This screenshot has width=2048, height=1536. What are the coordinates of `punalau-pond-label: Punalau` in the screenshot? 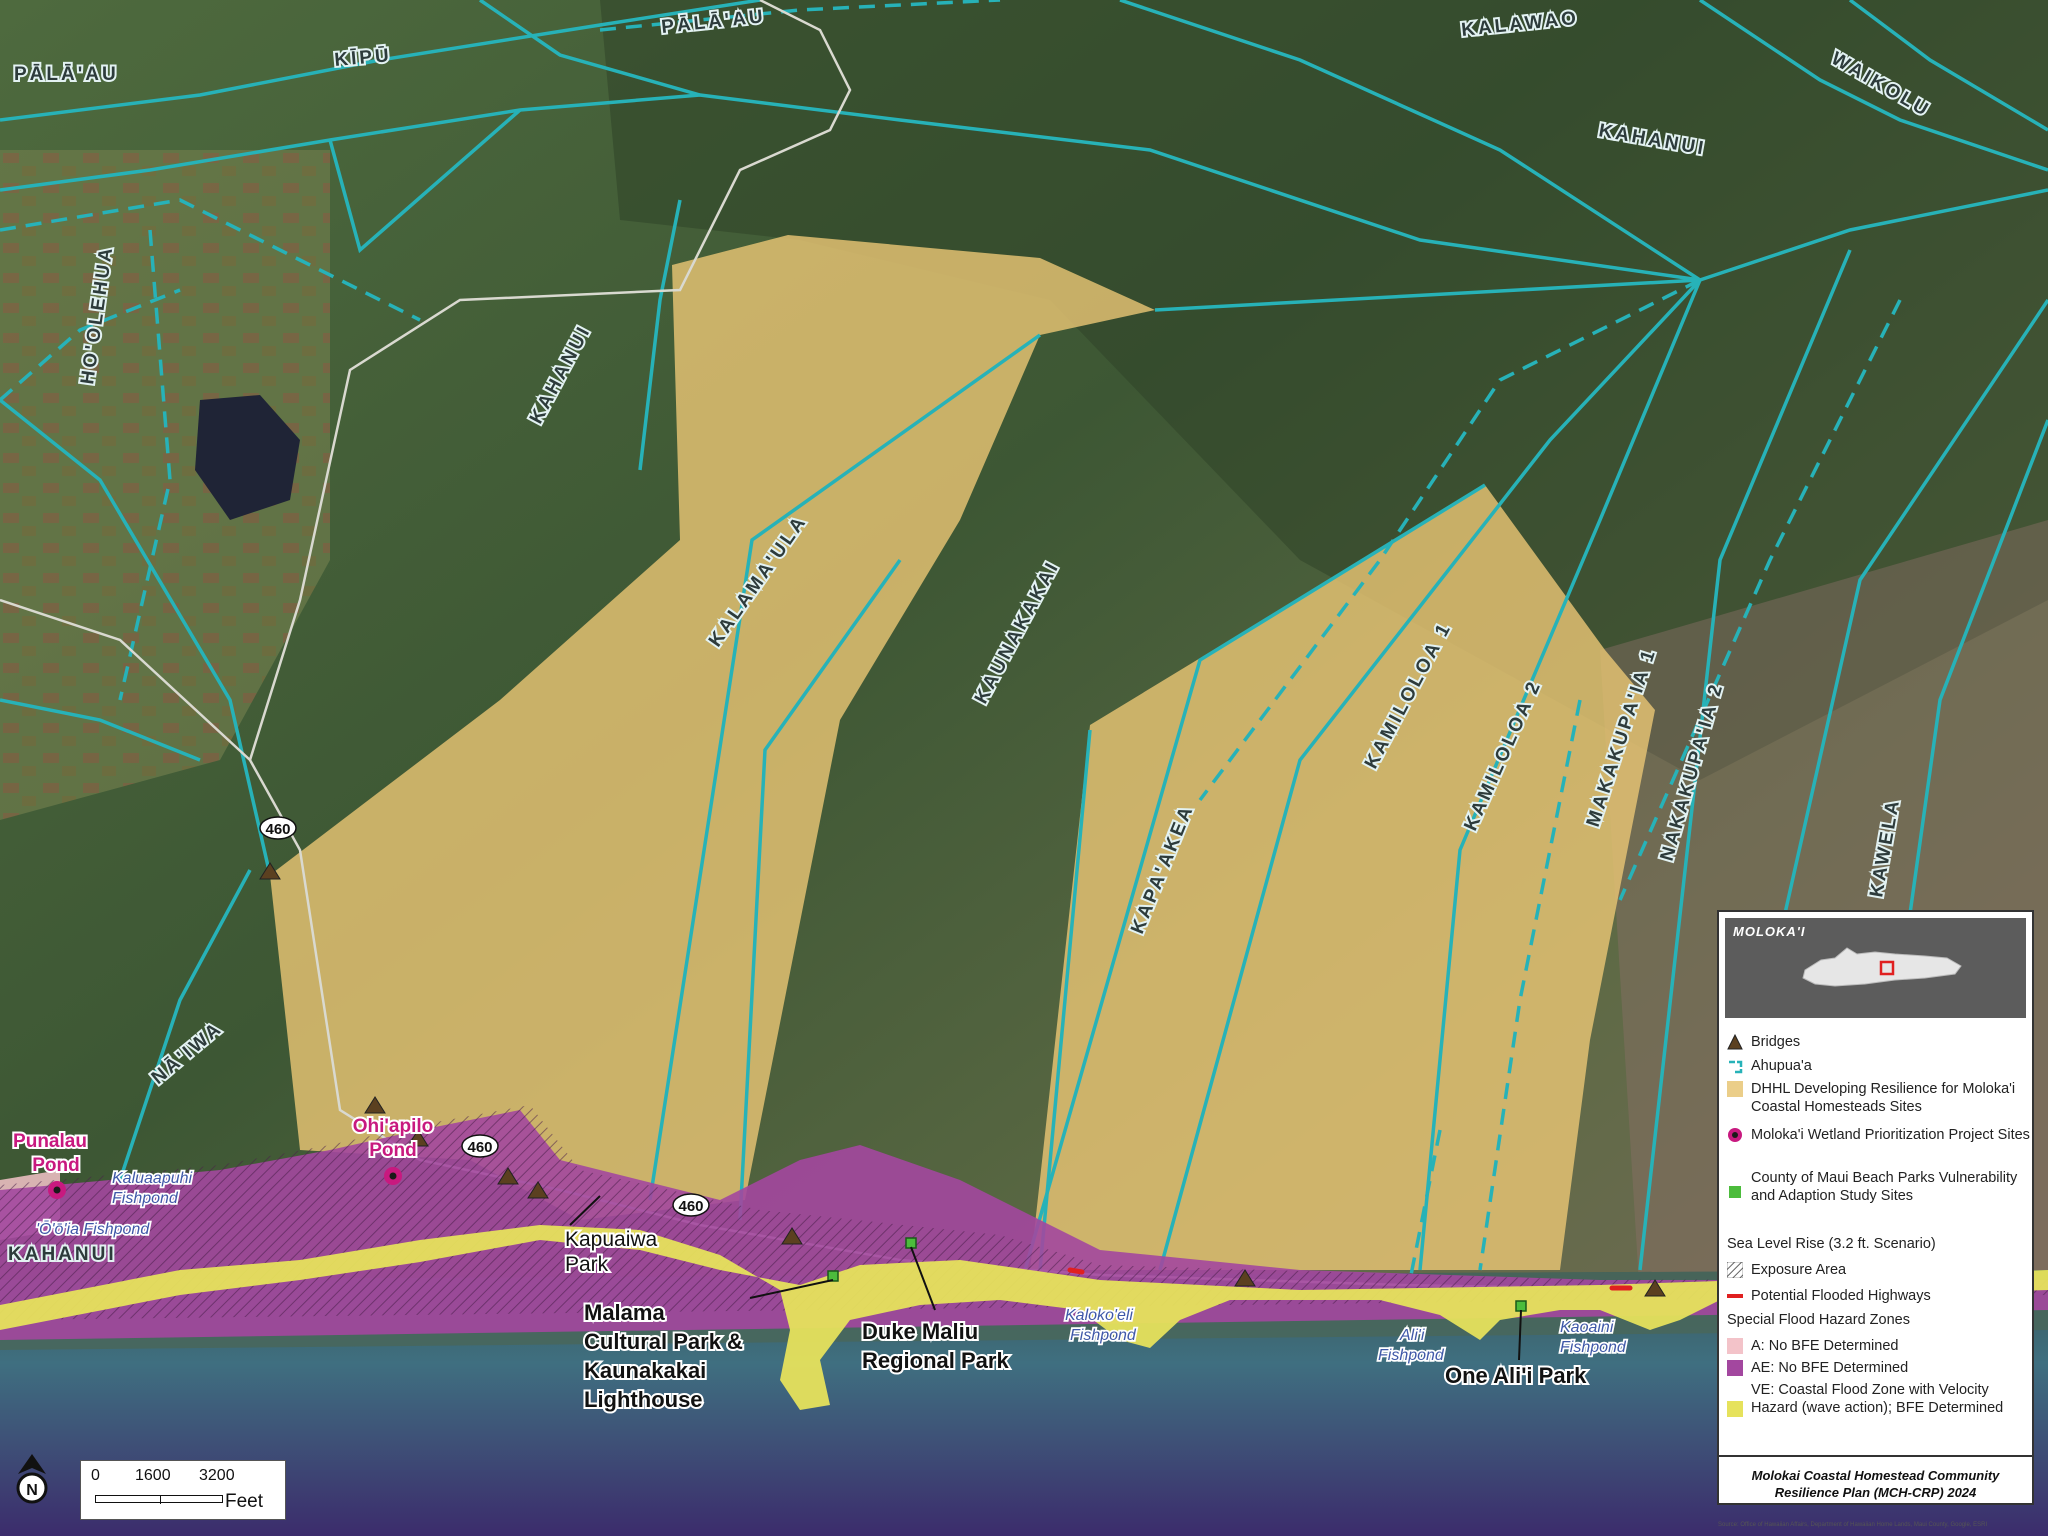 It's located at (50, 1141).